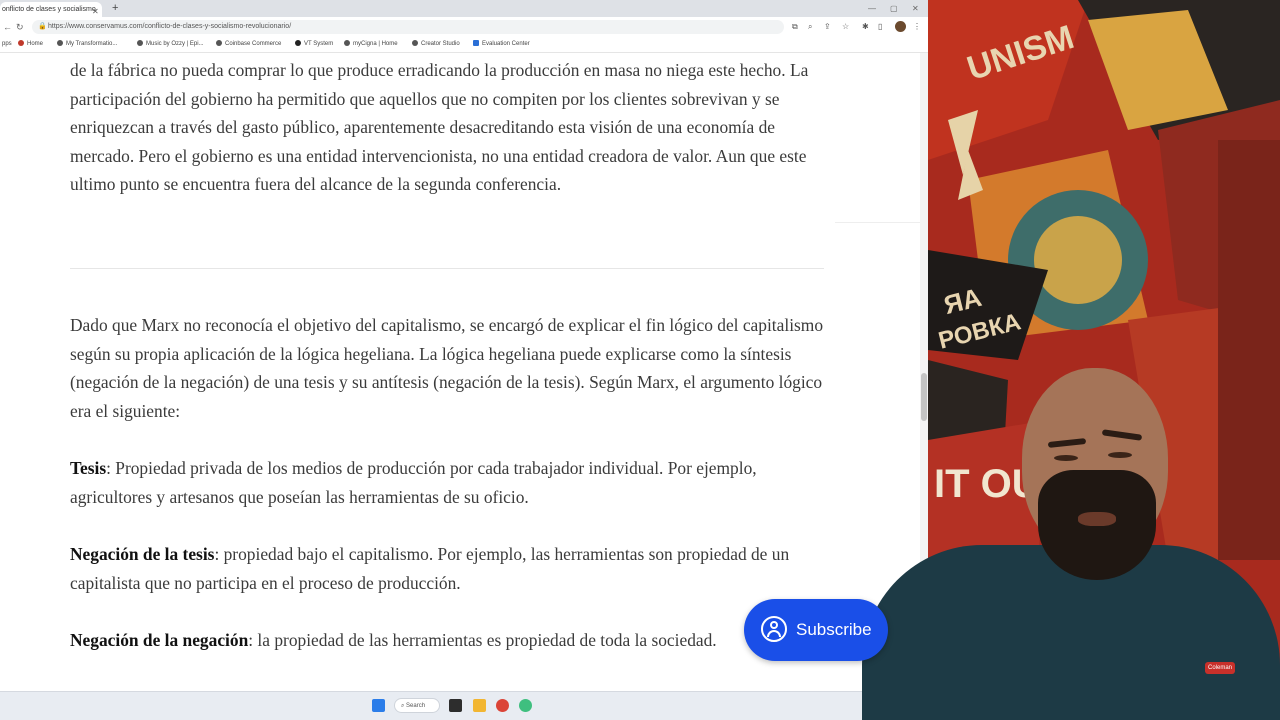 The width and height of the screenshot is (1280, 720). I want to click on task-view-icon, so click(455, 705).